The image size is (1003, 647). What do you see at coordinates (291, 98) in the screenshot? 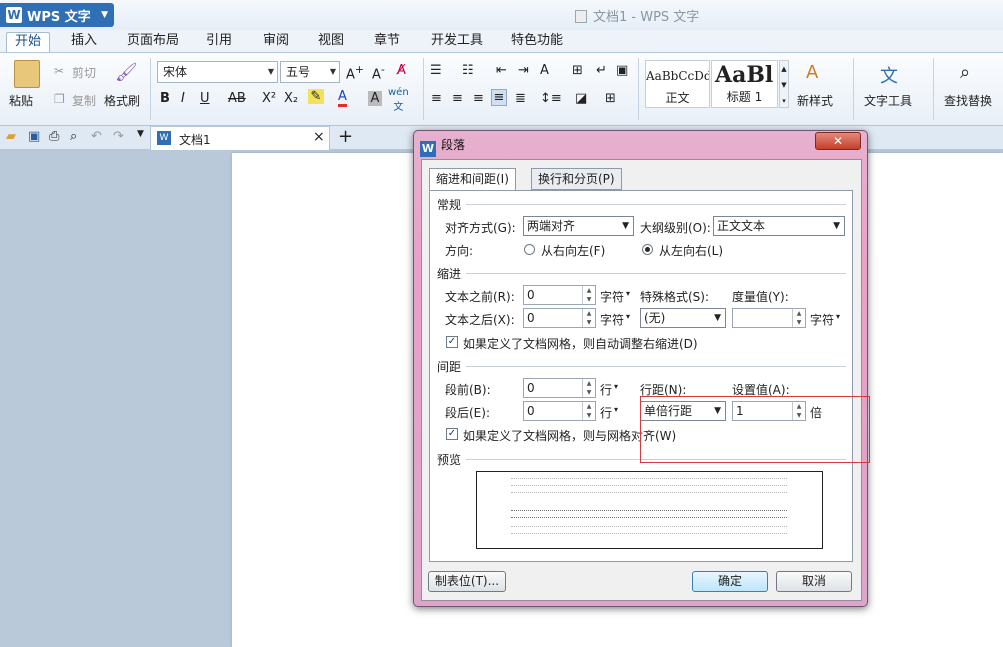
I see `subscript-icon: X₂` at bounding box center [291, 98].